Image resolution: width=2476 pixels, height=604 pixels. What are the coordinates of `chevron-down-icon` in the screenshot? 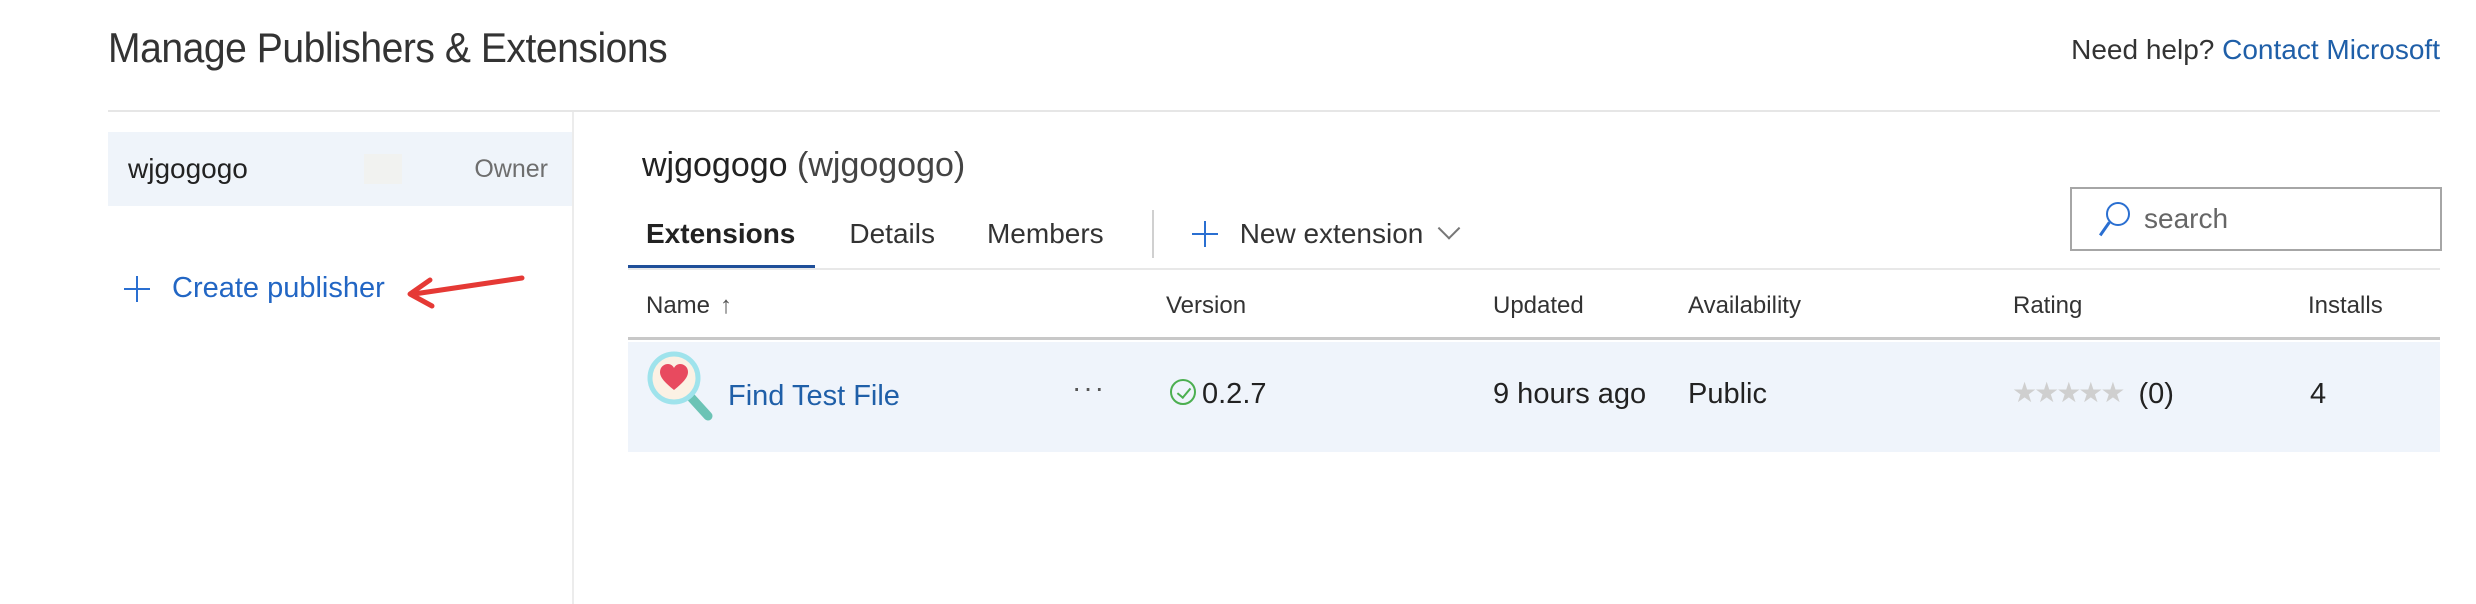 It's located at (1449, 228).